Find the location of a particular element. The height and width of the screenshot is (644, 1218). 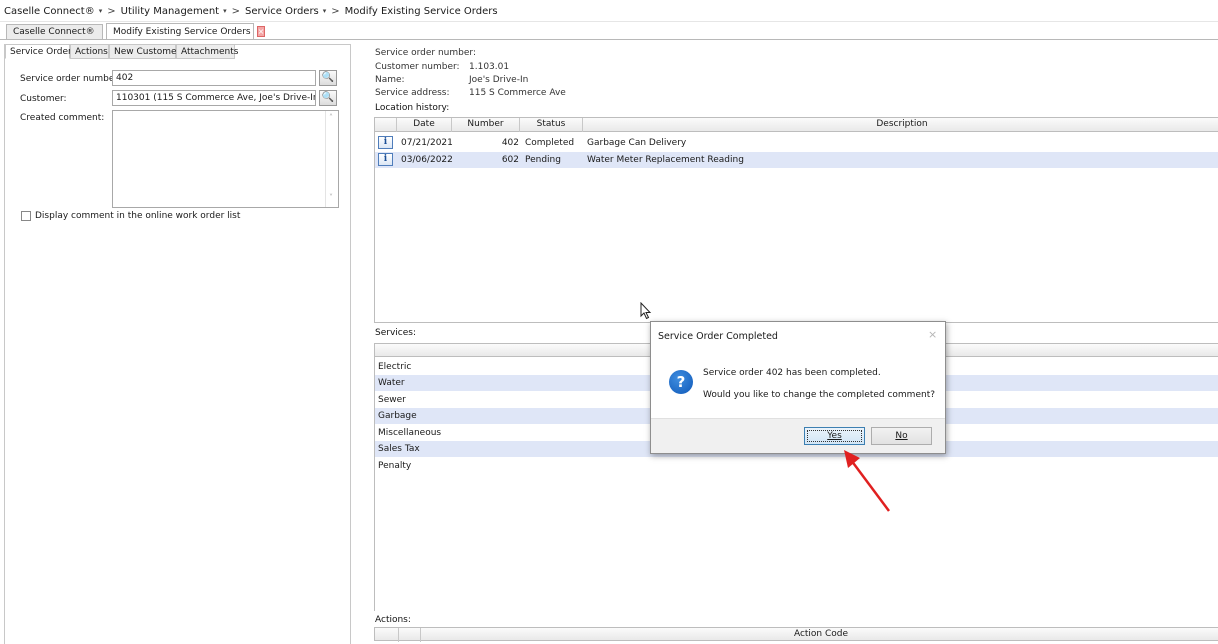

dialog-title: Service Order Completed is located at coordinates (718, 336).